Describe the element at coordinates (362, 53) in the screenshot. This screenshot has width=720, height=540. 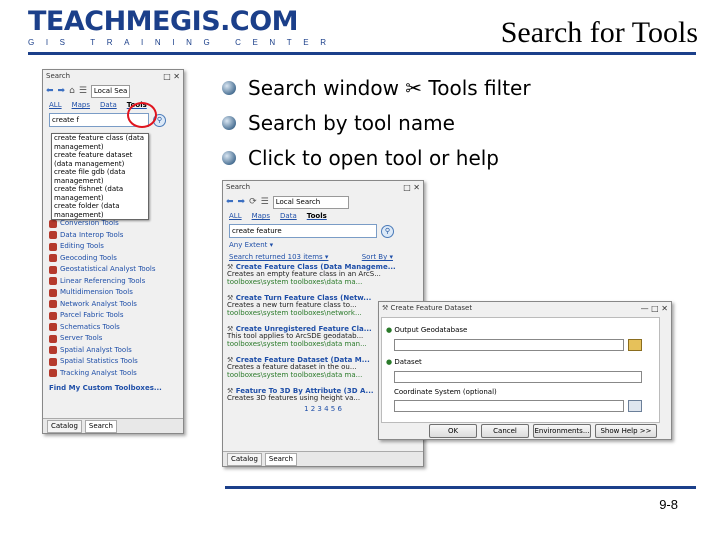
I see `title-divider` at that location.